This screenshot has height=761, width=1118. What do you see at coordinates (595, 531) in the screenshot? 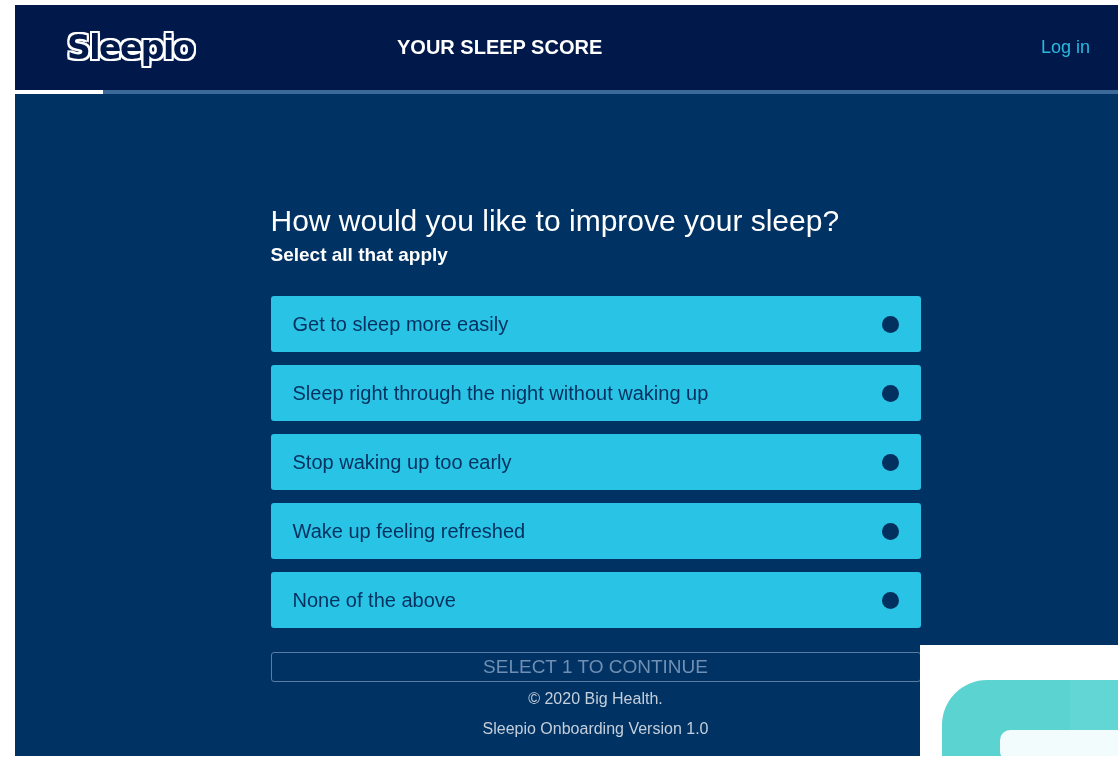
I see `answer-option: Wake up feeling refreshed` at bounding box center [595, 531].